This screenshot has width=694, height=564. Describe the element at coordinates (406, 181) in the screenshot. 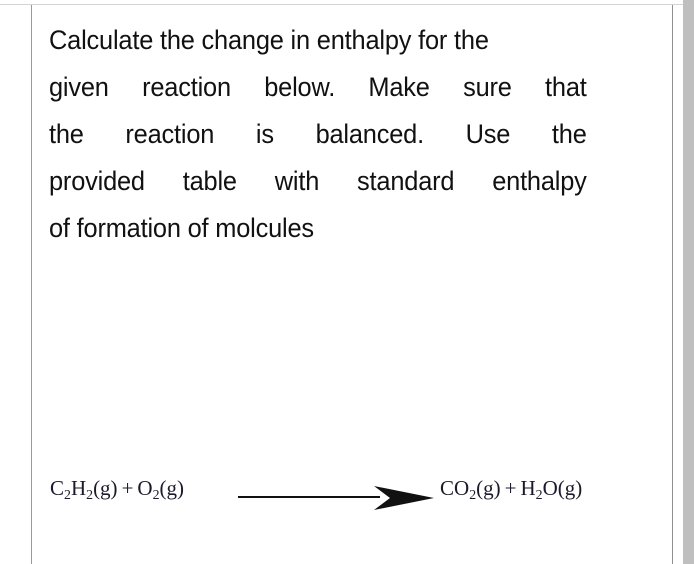

I see `prompt-word: standard` at that location.